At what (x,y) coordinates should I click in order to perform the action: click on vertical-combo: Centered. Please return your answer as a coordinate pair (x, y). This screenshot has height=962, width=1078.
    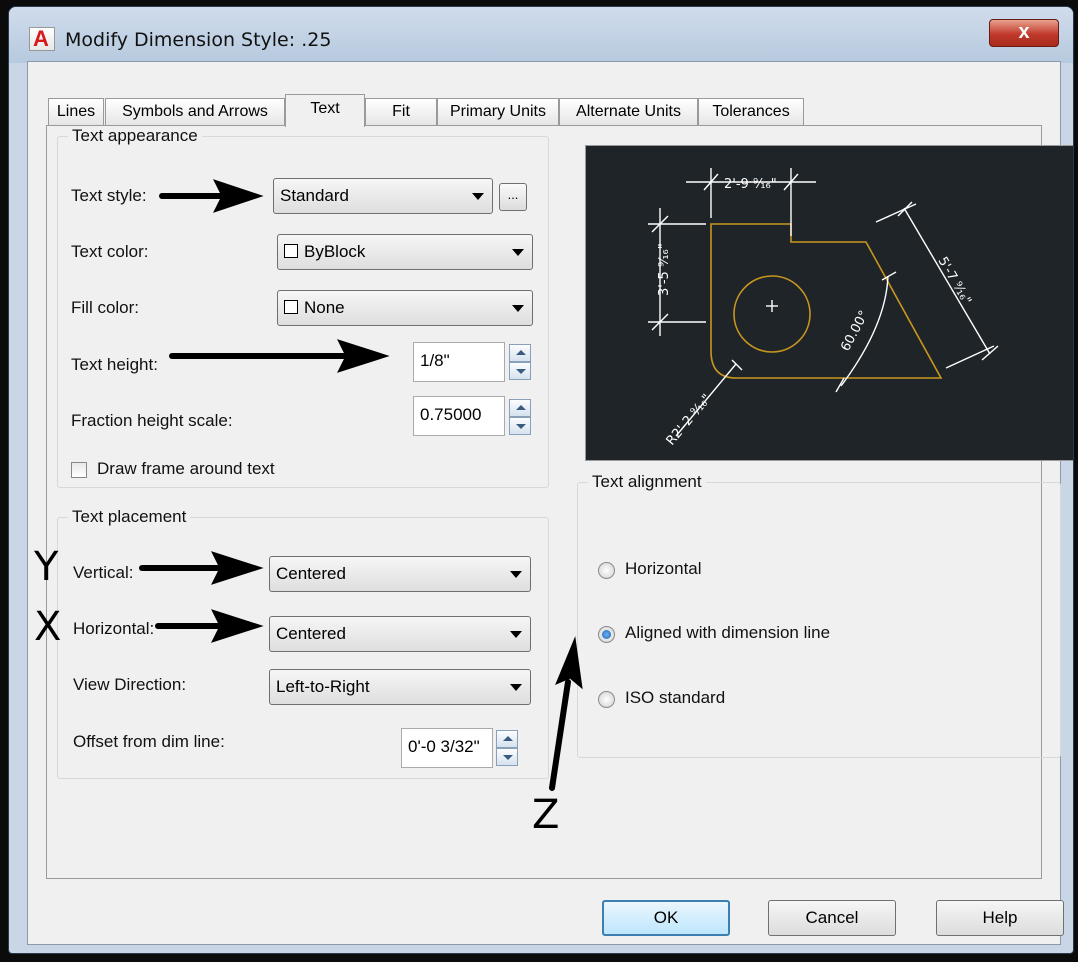
    Looking at the image, I should click on (400, 574).